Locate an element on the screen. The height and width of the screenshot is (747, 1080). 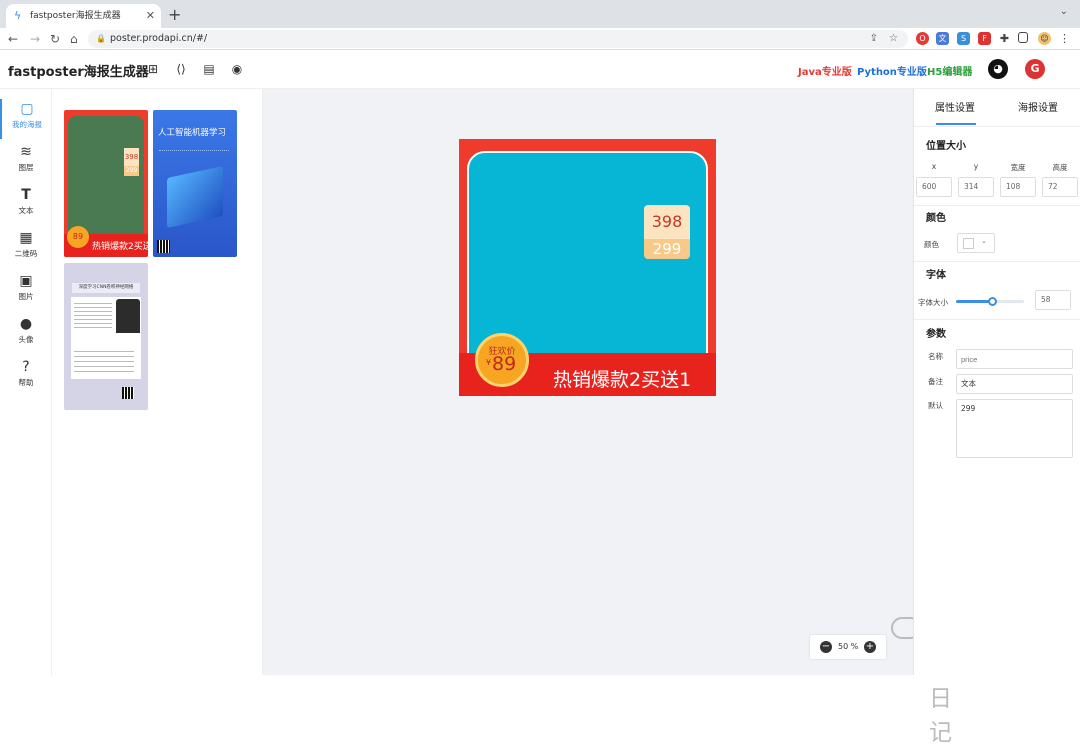
thumb-board is located at coordinates (106, 180).